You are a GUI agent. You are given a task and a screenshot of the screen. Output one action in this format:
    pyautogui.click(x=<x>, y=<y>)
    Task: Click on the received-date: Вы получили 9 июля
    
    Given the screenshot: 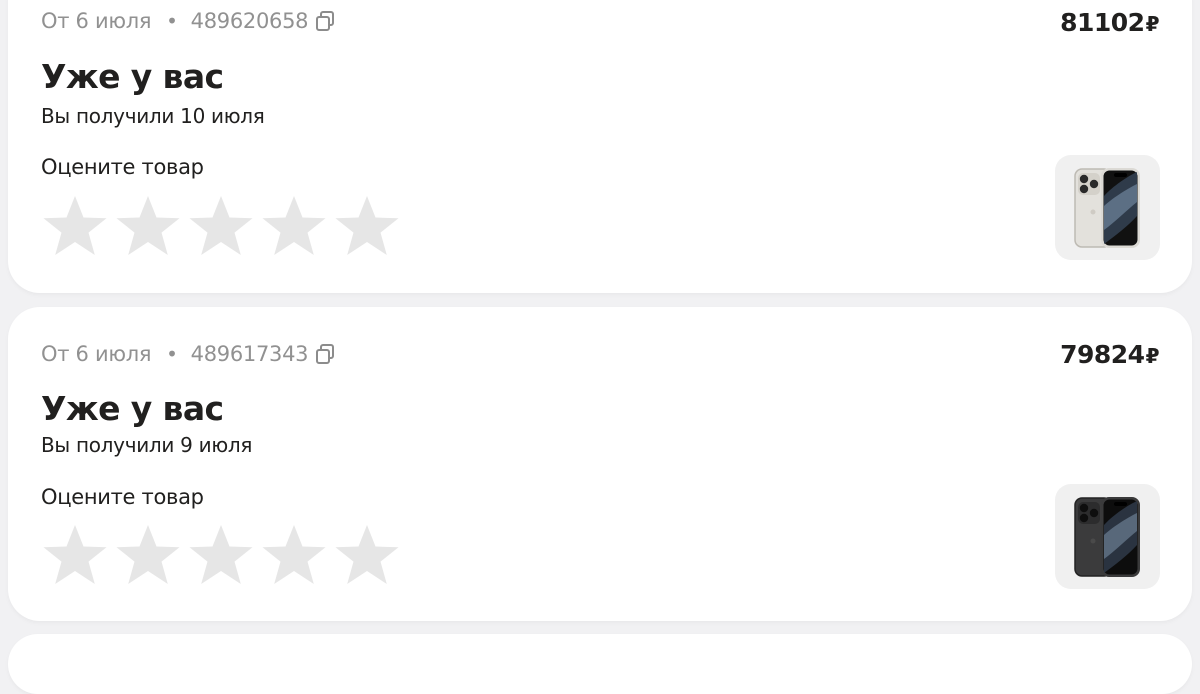 What is the action you would take?
    pyautogui.click(x=147, y=445)
    